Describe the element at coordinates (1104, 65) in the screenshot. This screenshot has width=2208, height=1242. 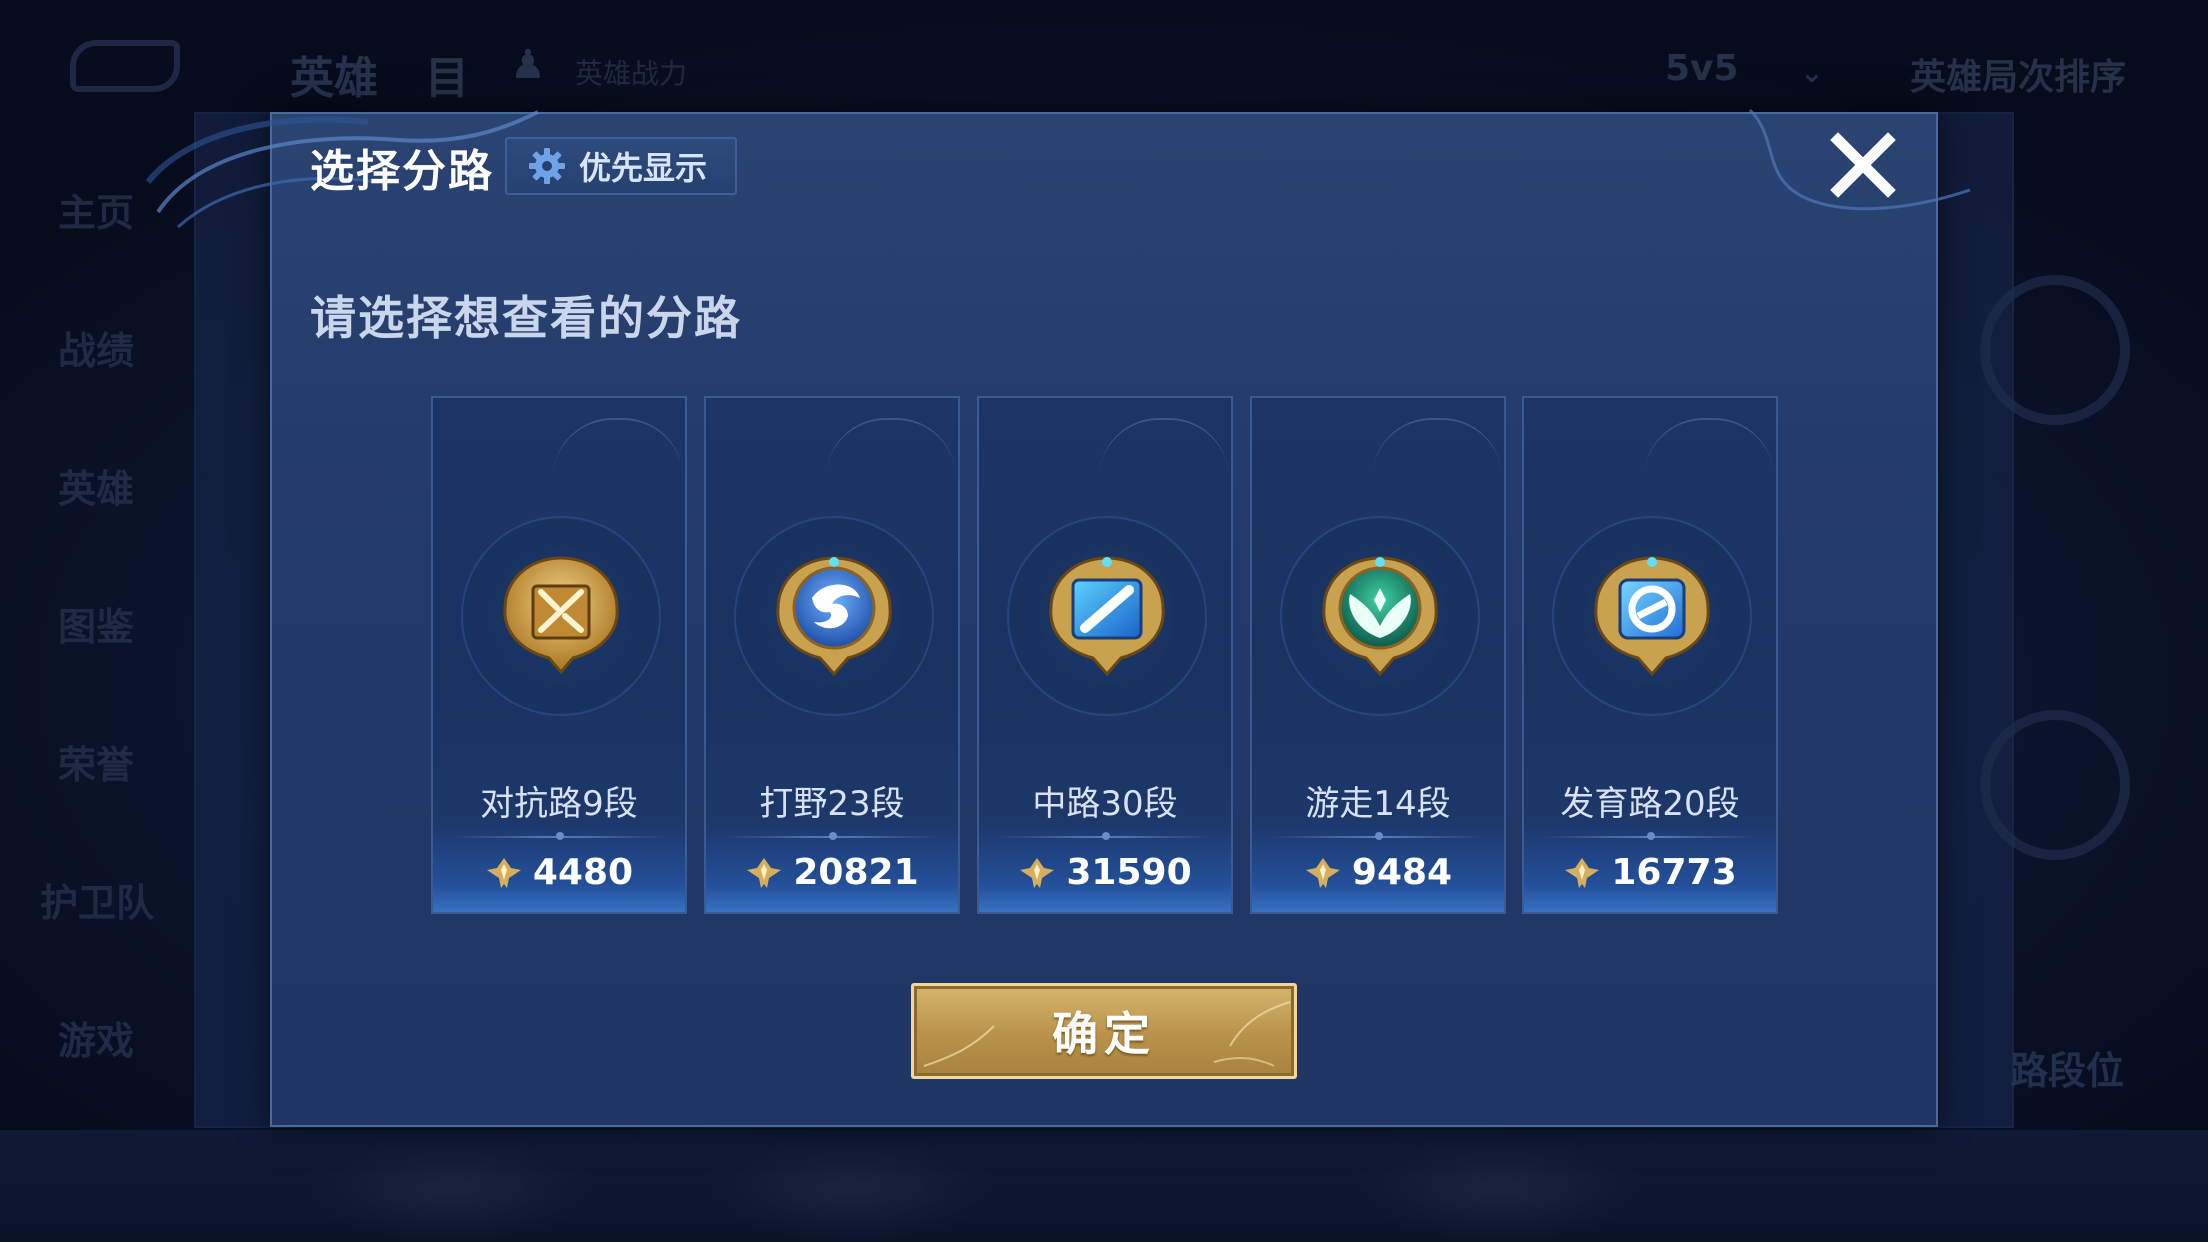
I see `background-top-bar: 英雄 目 ♟ 英雄战力 5v5 ⌄ 英雄局次排序` at that location.